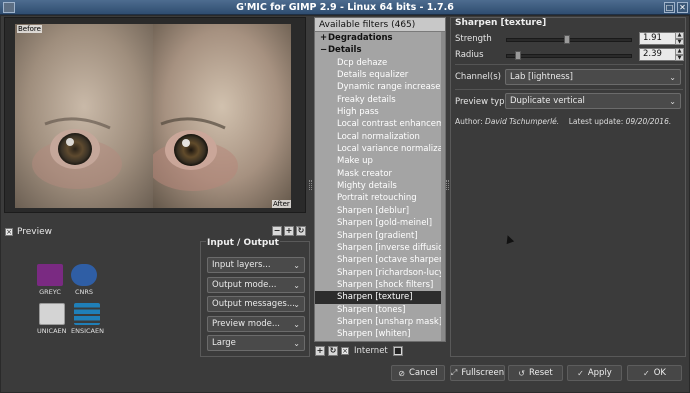  I want to click on ok-label: OK, so click(659, 373).